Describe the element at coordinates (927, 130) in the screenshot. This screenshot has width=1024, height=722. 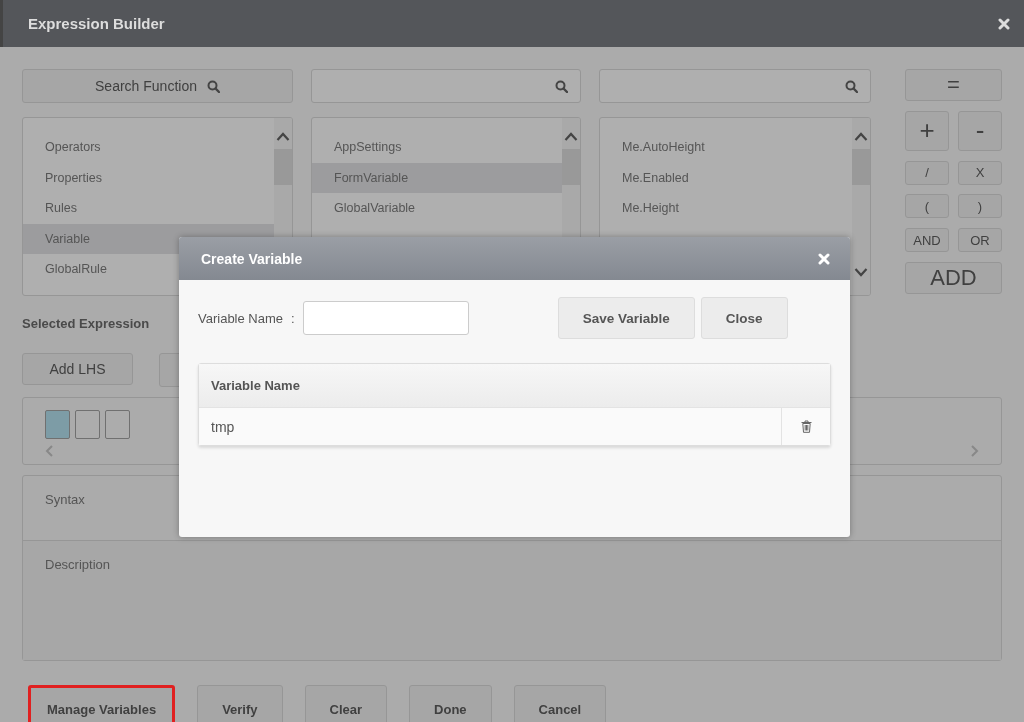
I see `operator-button: +` at that location.